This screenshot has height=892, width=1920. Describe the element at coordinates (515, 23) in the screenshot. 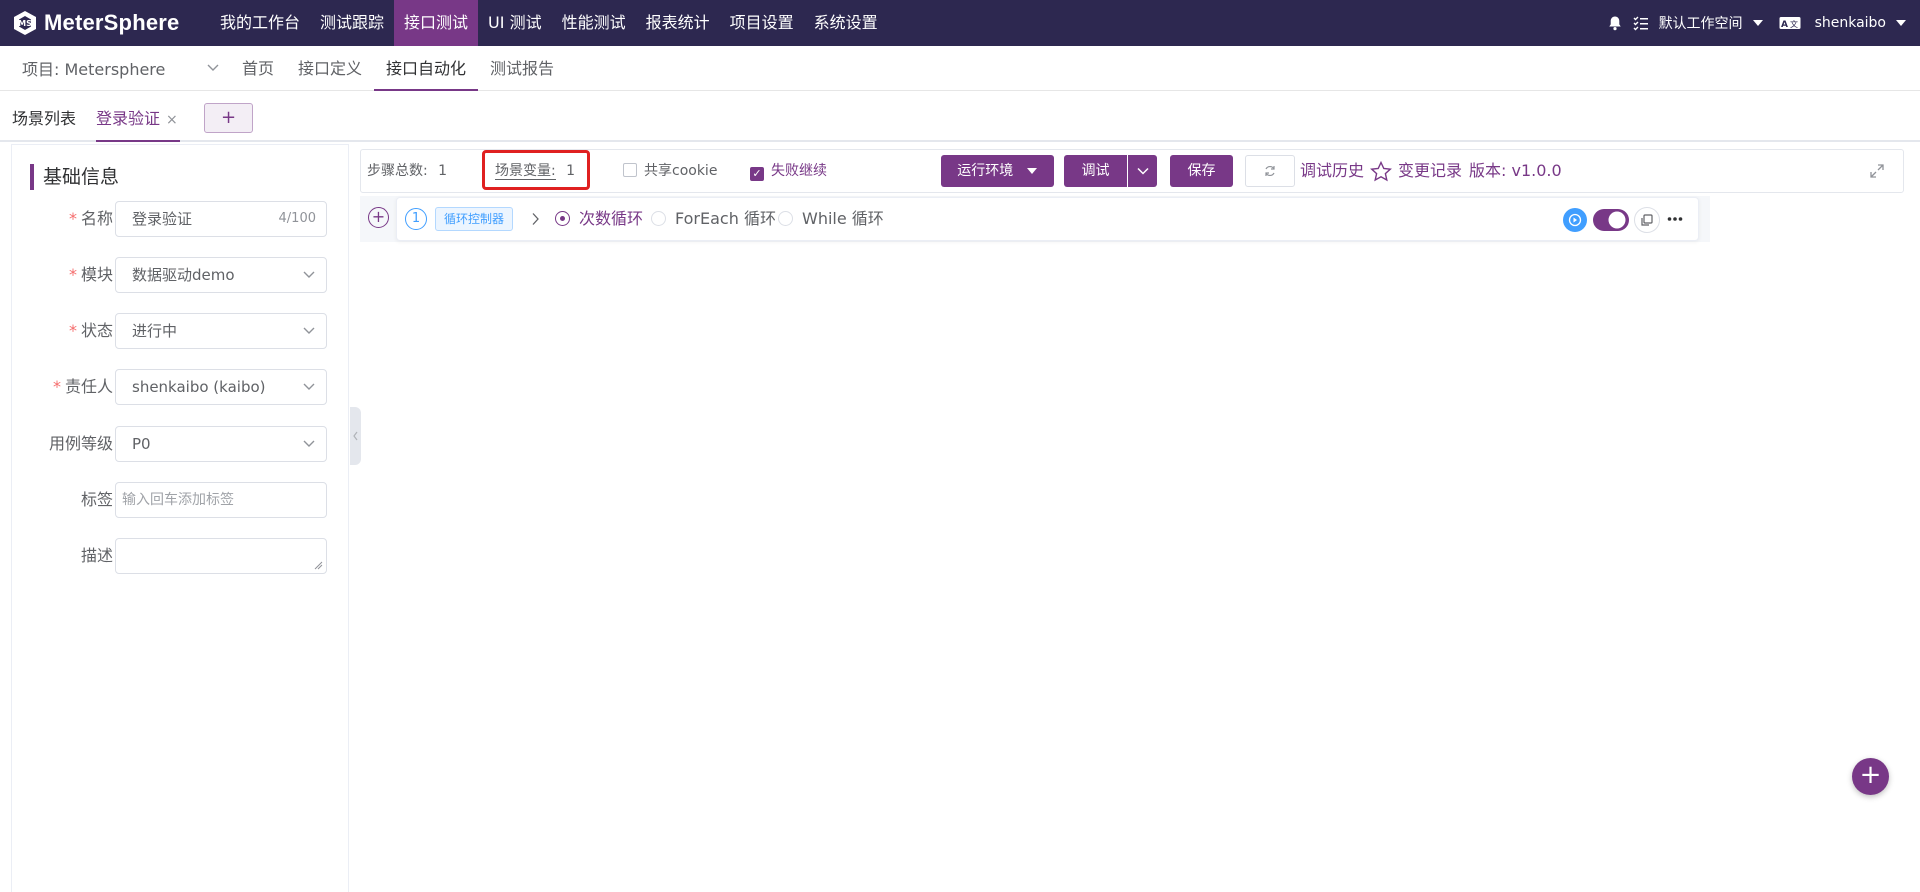

I see `top-menu-ui-test: UI 测试` at that location.